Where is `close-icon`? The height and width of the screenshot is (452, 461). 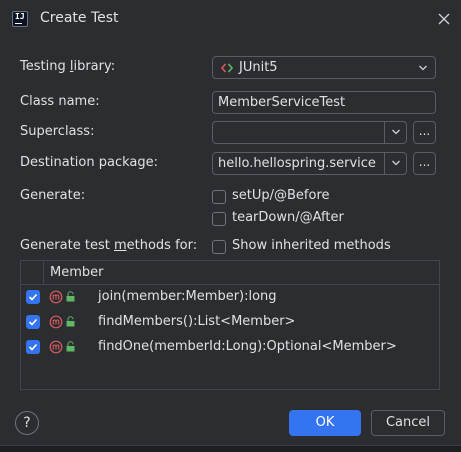
close-icon is located at coordinates (444, 19).